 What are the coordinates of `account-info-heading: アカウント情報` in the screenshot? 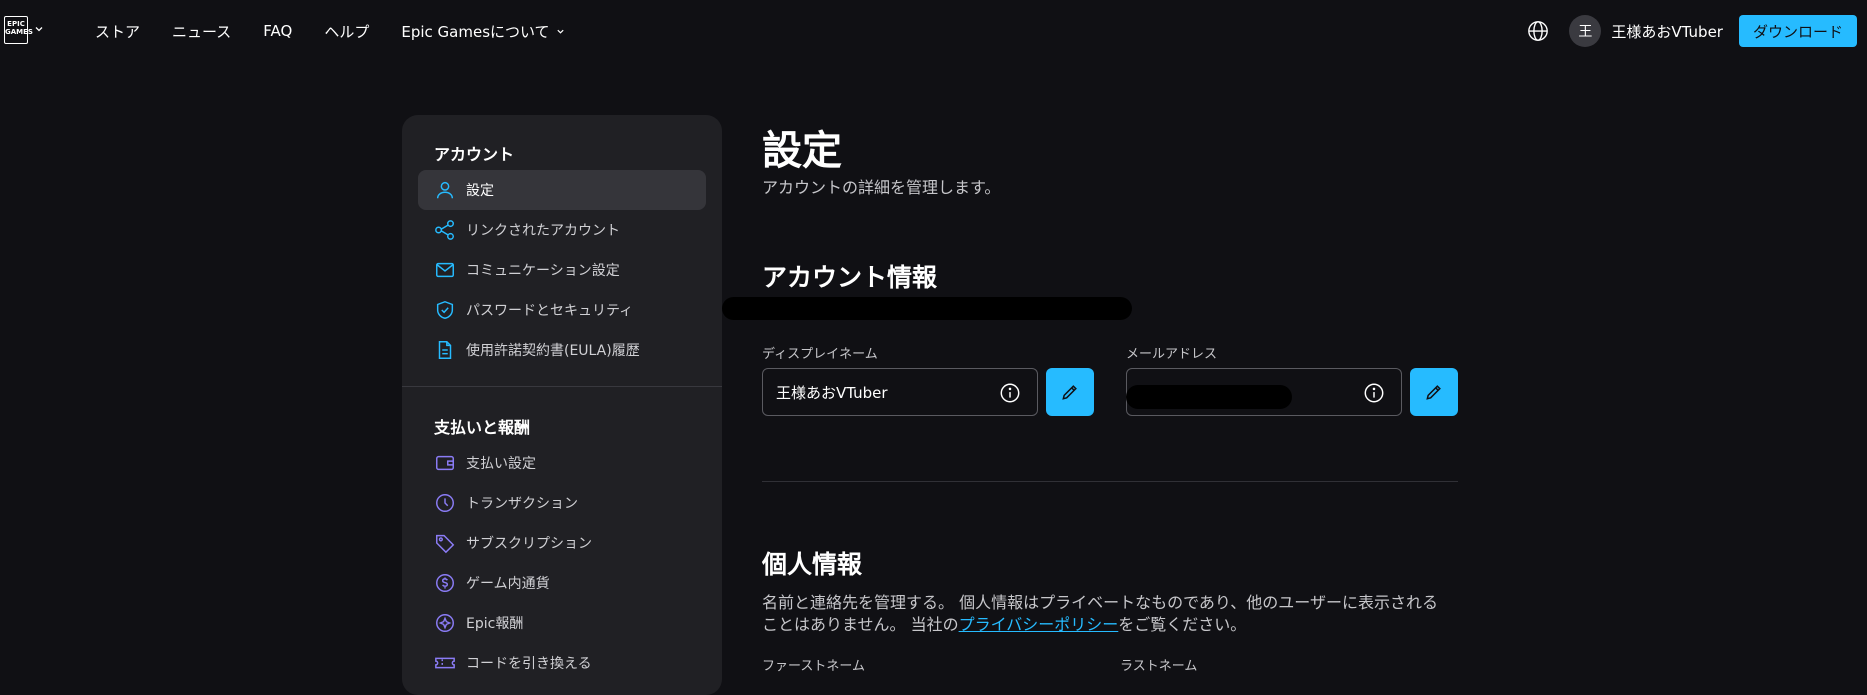 It's located at (850, 277).